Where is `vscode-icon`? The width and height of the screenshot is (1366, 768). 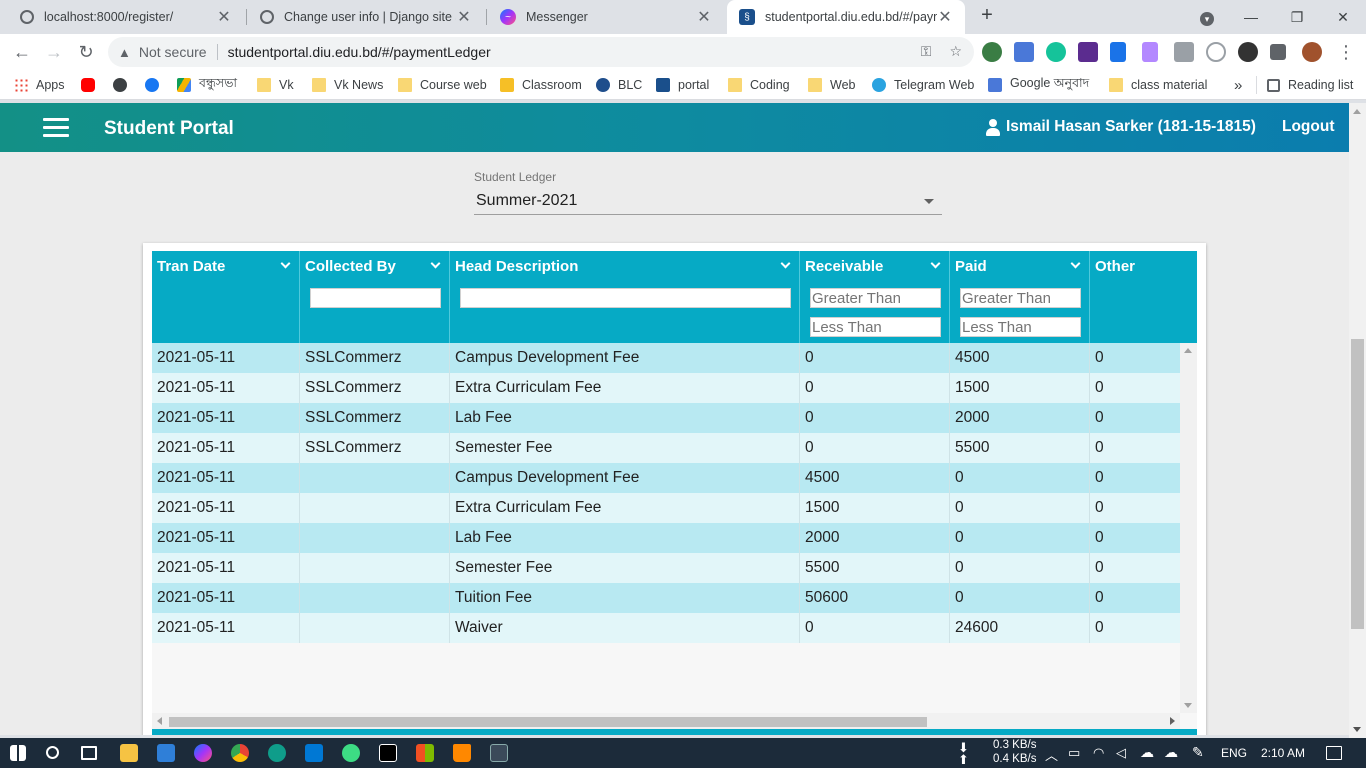 vscode-icon is located at coordinates (314, 753).